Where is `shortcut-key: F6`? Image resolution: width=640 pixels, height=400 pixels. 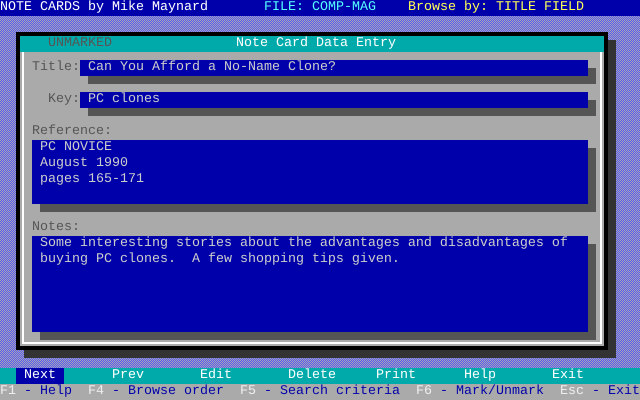 shortcut-key: F6 is located at coordinates (424, 392).